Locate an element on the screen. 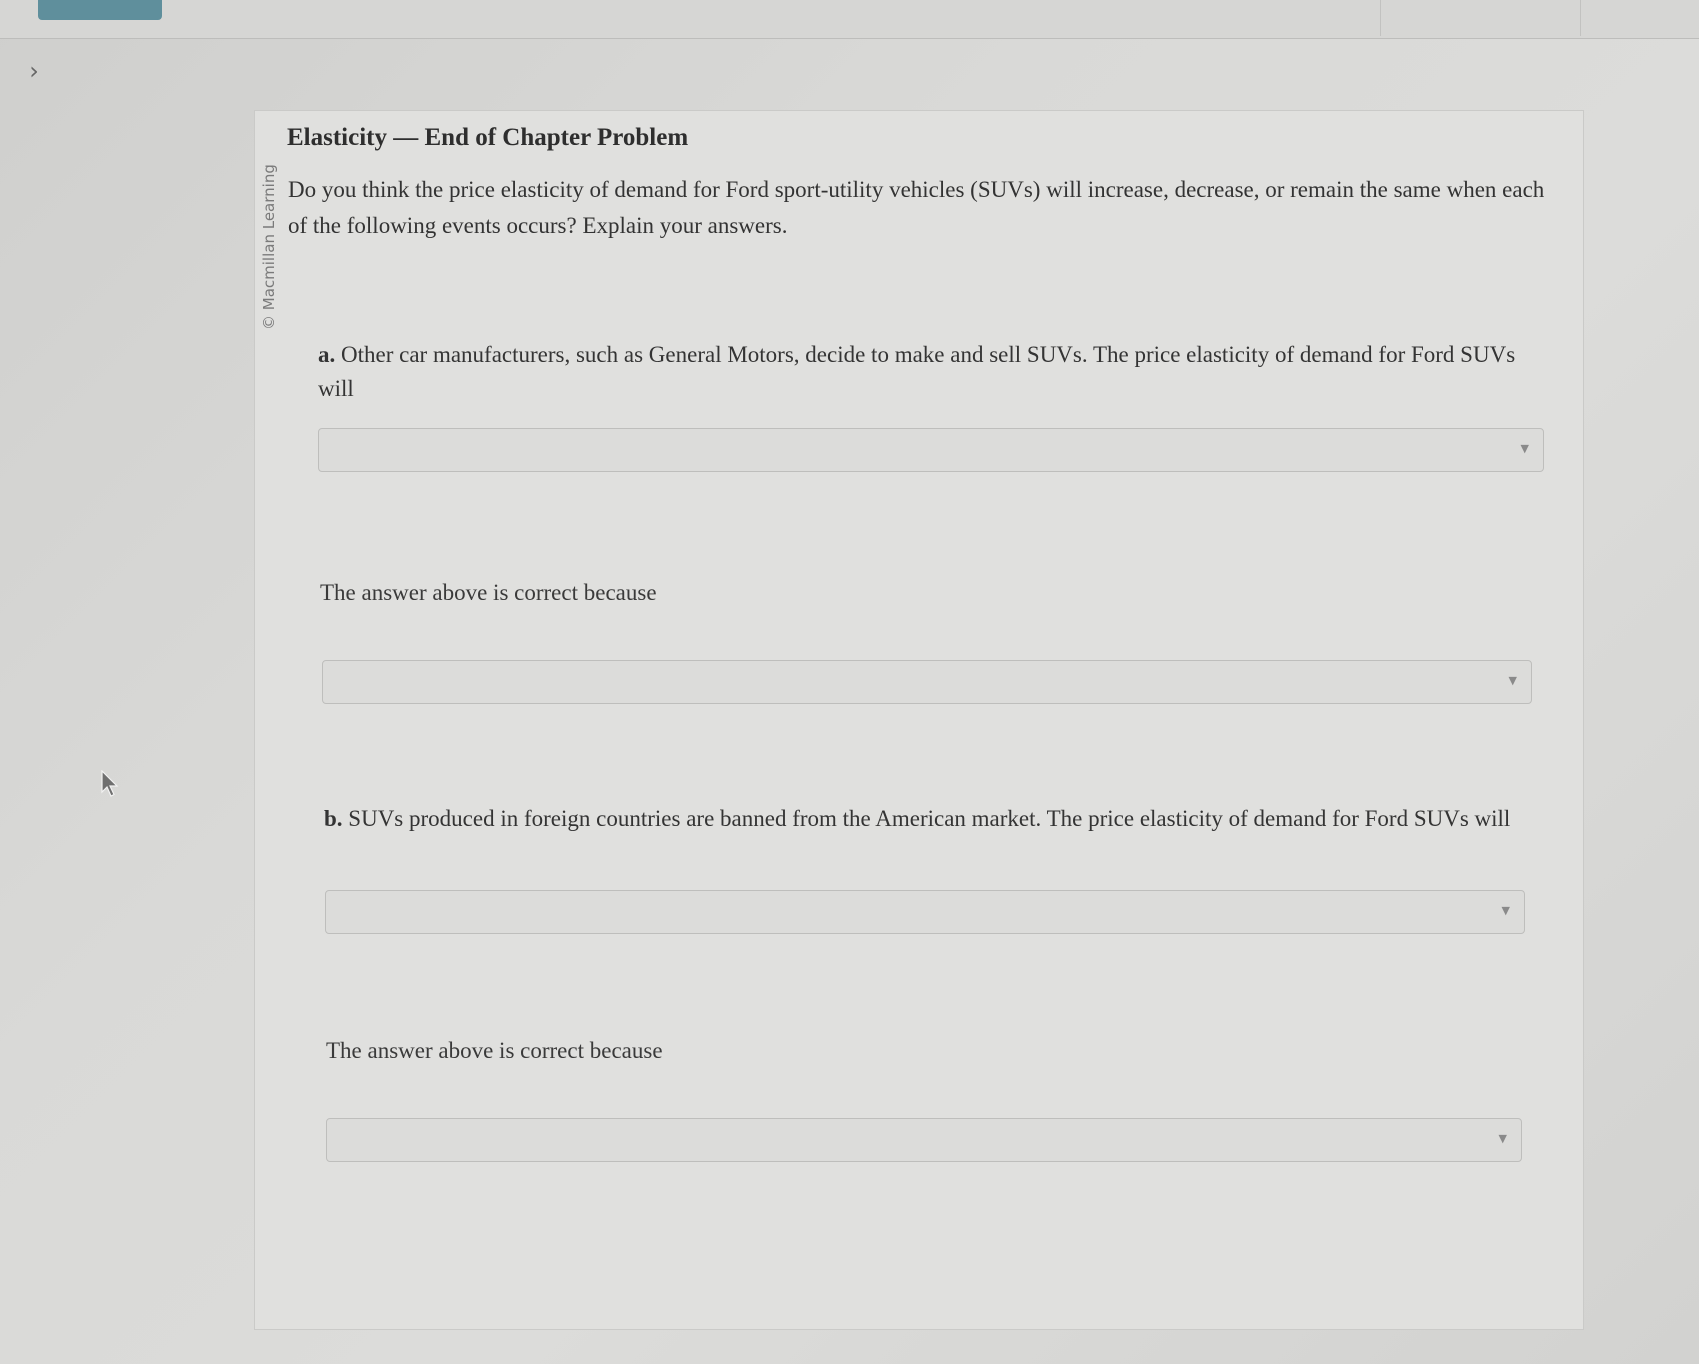  question-b-letter: b. is located at coordinates (333, 818).